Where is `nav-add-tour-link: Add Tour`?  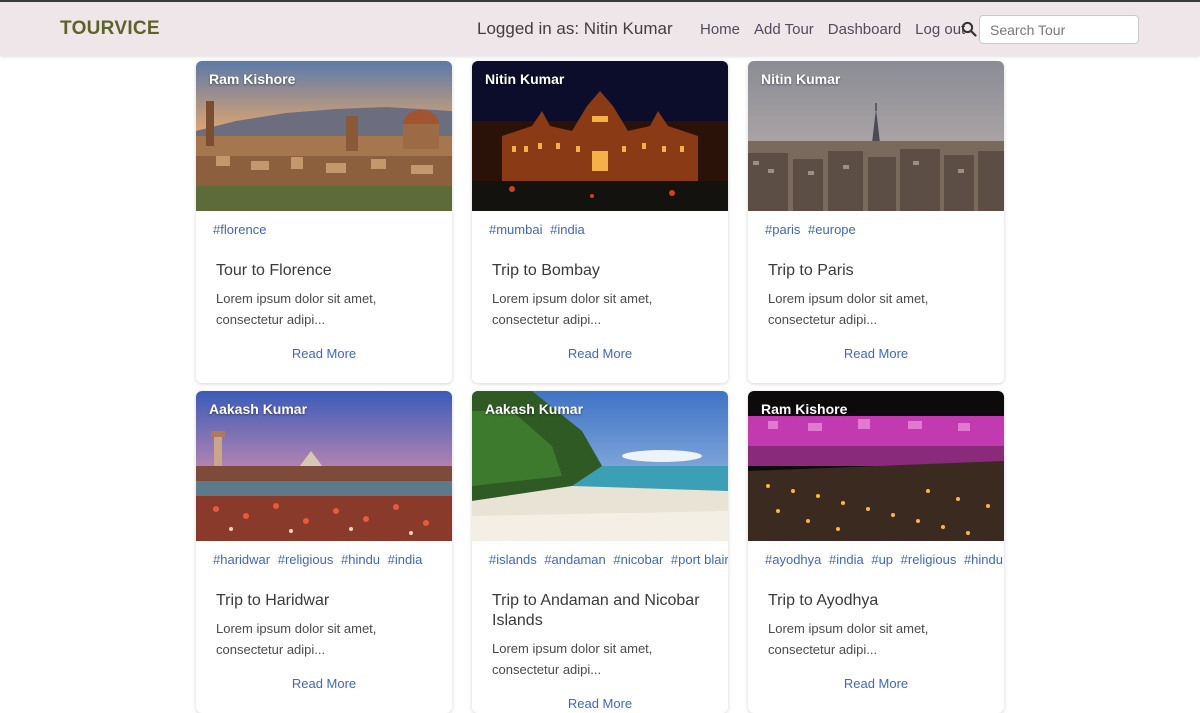 nav-add-tour-link: Add Tour is located at coordinates (784, 29).